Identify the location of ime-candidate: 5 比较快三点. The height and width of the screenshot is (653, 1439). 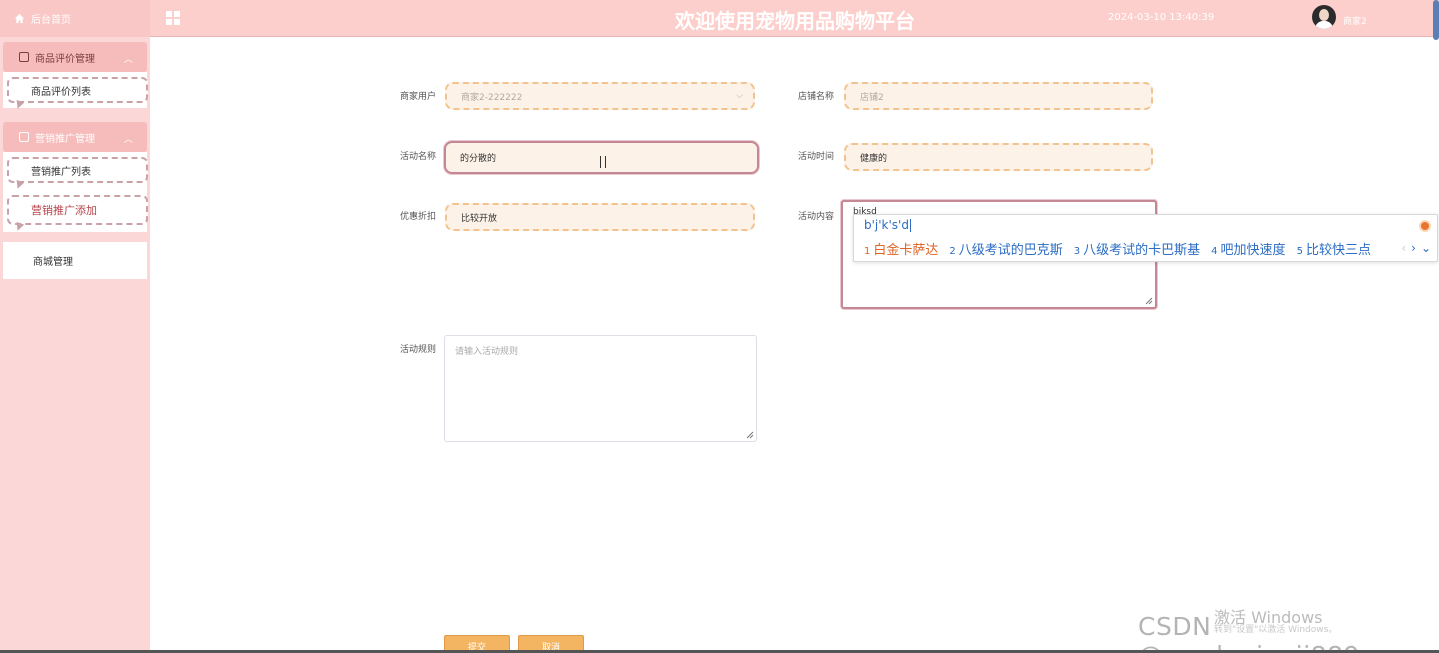
(1334, 248).